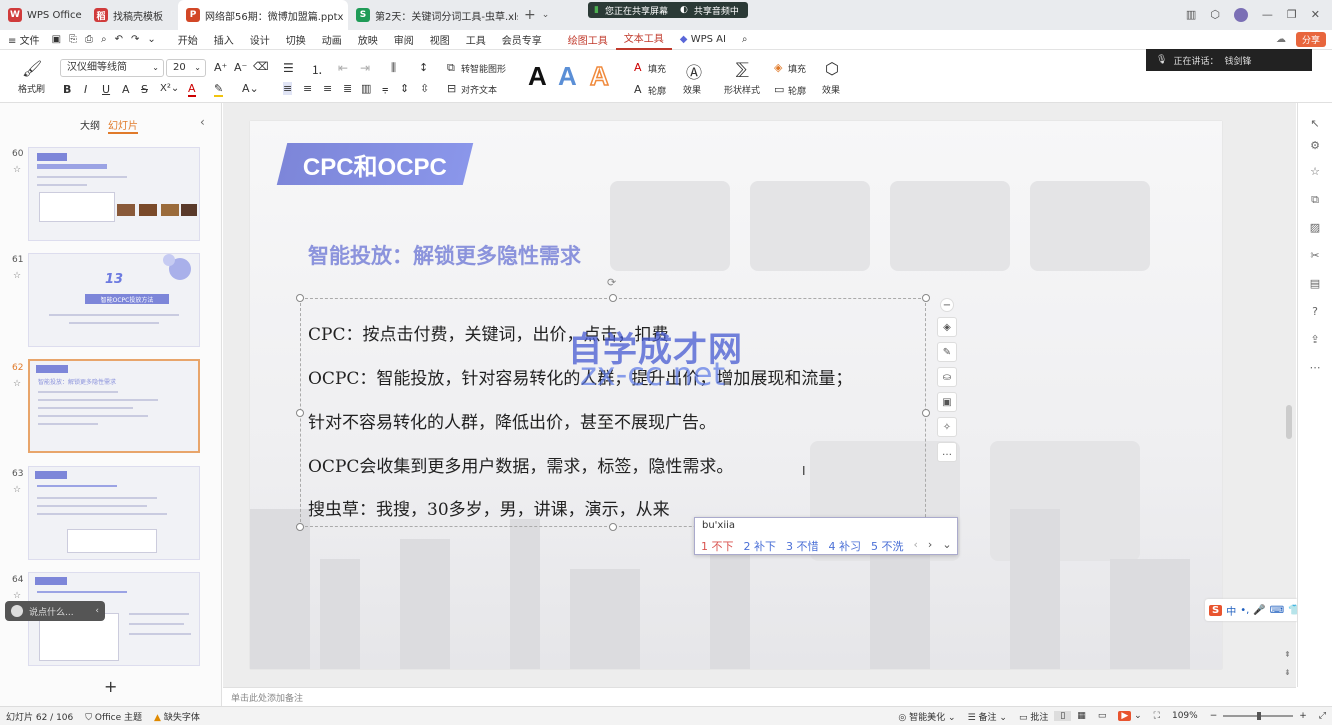 This screenshot has height=725, width=1332. Describe the element at coordinates (1315, 284) in the screenshot. I see `book-icon: ▤` at that location.